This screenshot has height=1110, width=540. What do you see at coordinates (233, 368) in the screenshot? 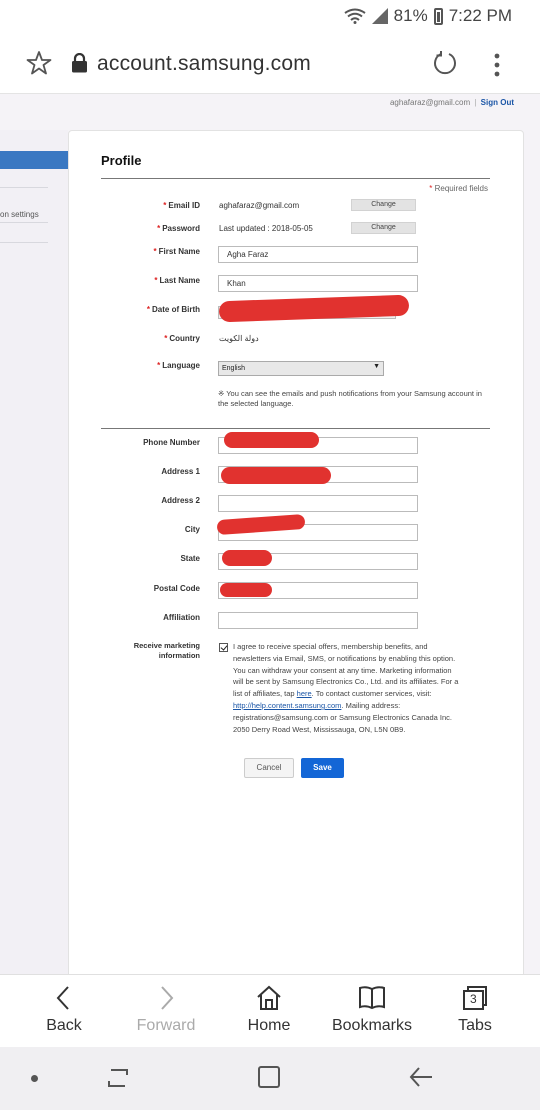
I see `language-value: English` at bounding box center [233, 368].